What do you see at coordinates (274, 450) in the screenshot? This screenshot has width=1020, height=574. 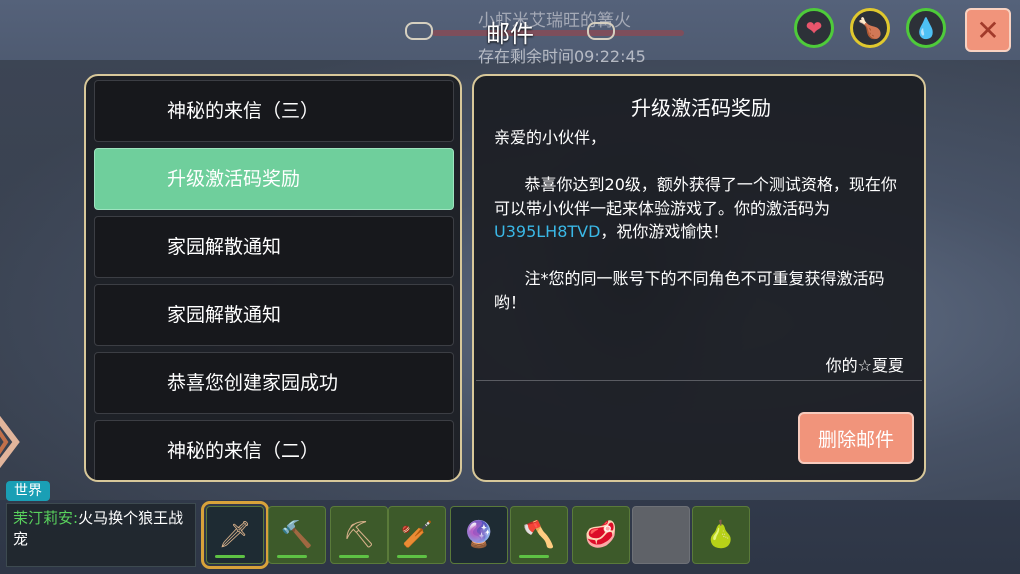 I see `mail-item: 神秘的来信（二）` at bounding box center [274, 450].